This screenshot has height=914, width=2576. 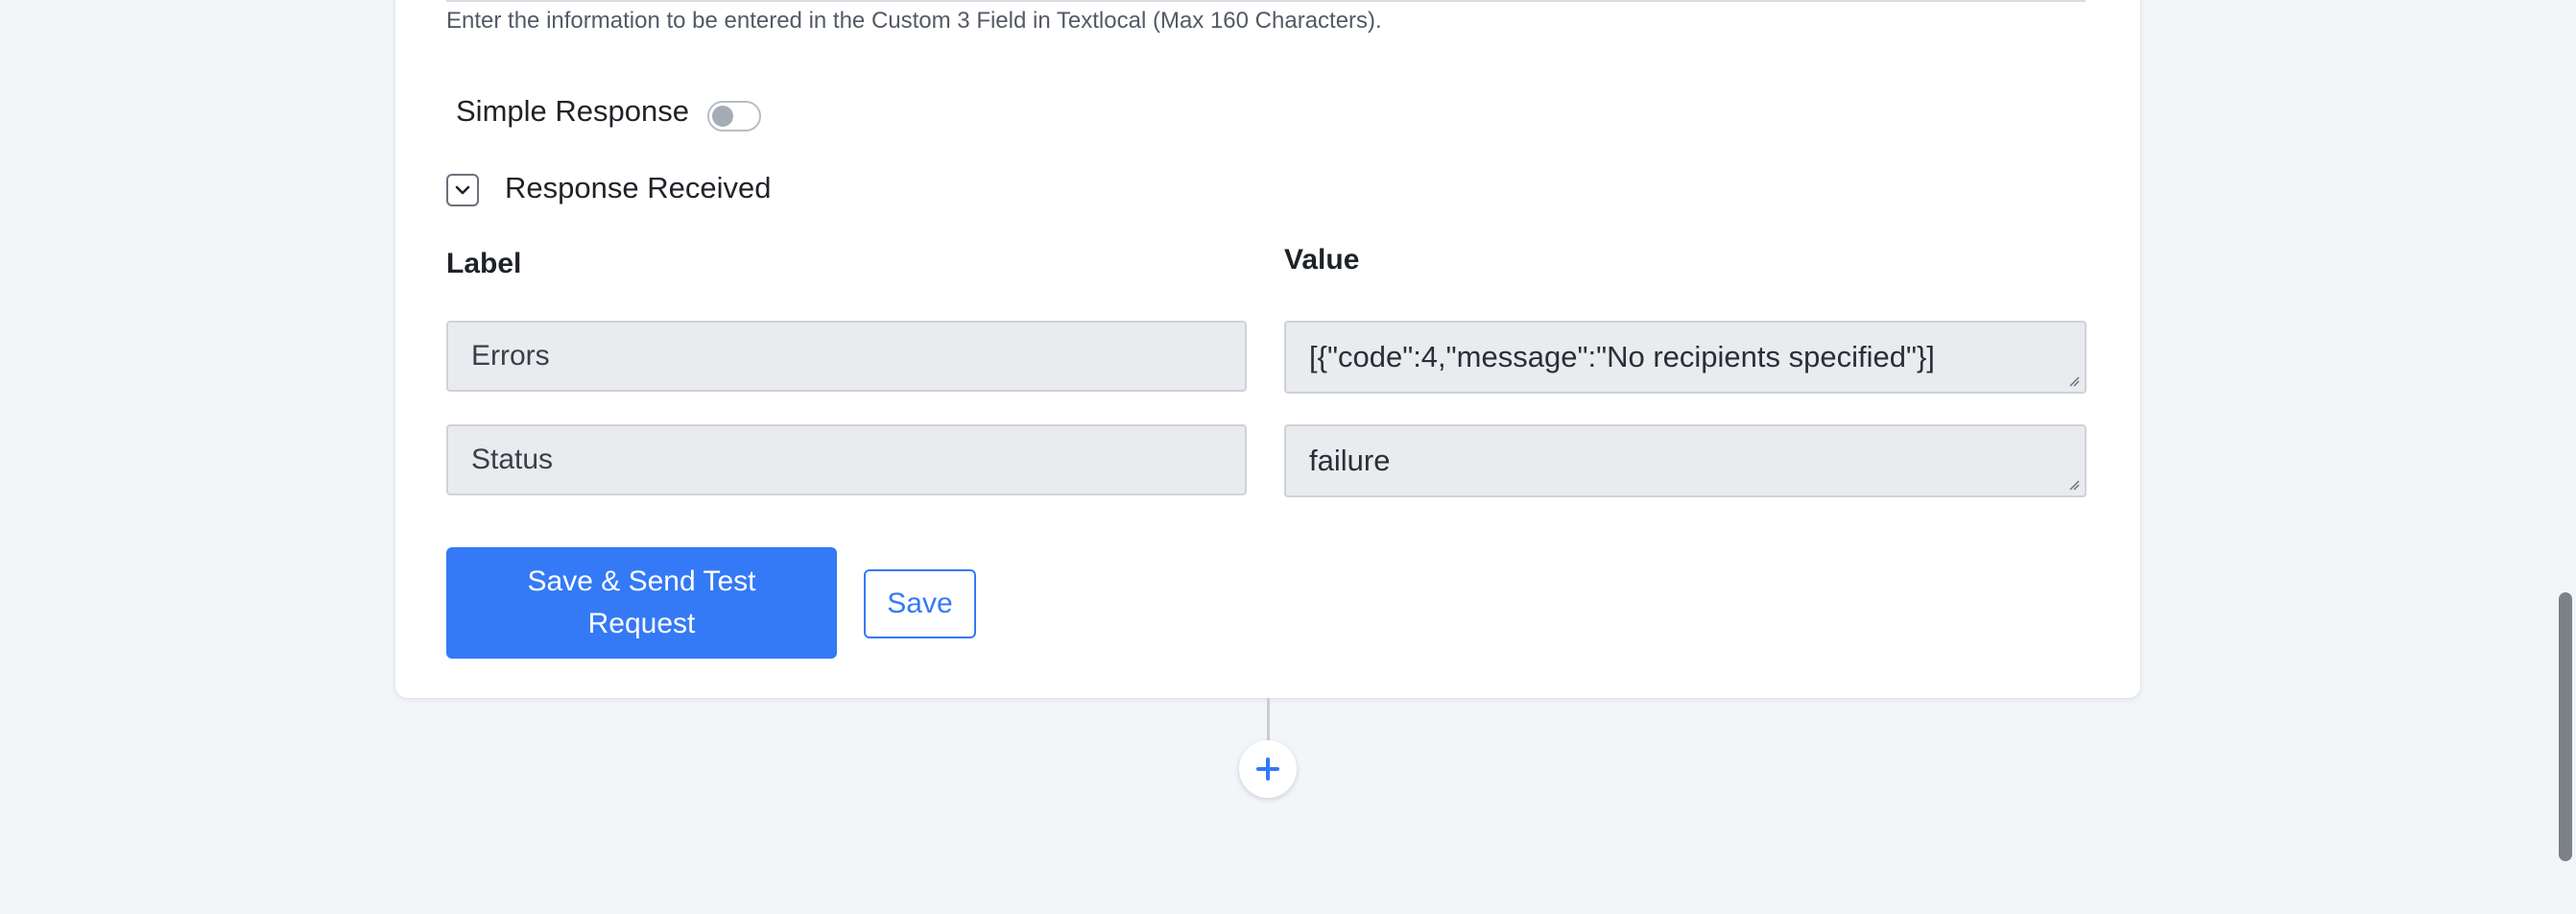 What do you see at coordinates (846, 357) in the screenshot?
I see `response-label-field: Errors` at bounding box center [846, 357].